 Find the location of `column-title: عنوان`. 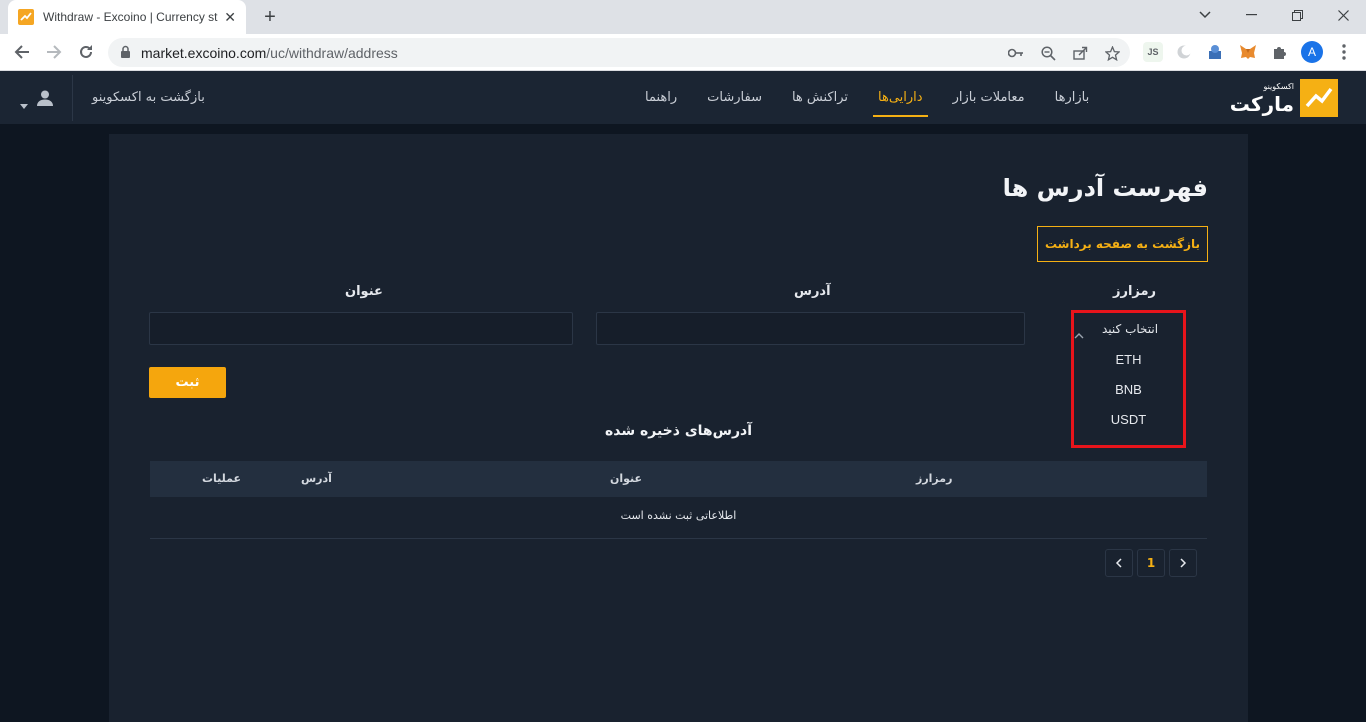

column-title: عنوان is located at coordinates (626, 478).